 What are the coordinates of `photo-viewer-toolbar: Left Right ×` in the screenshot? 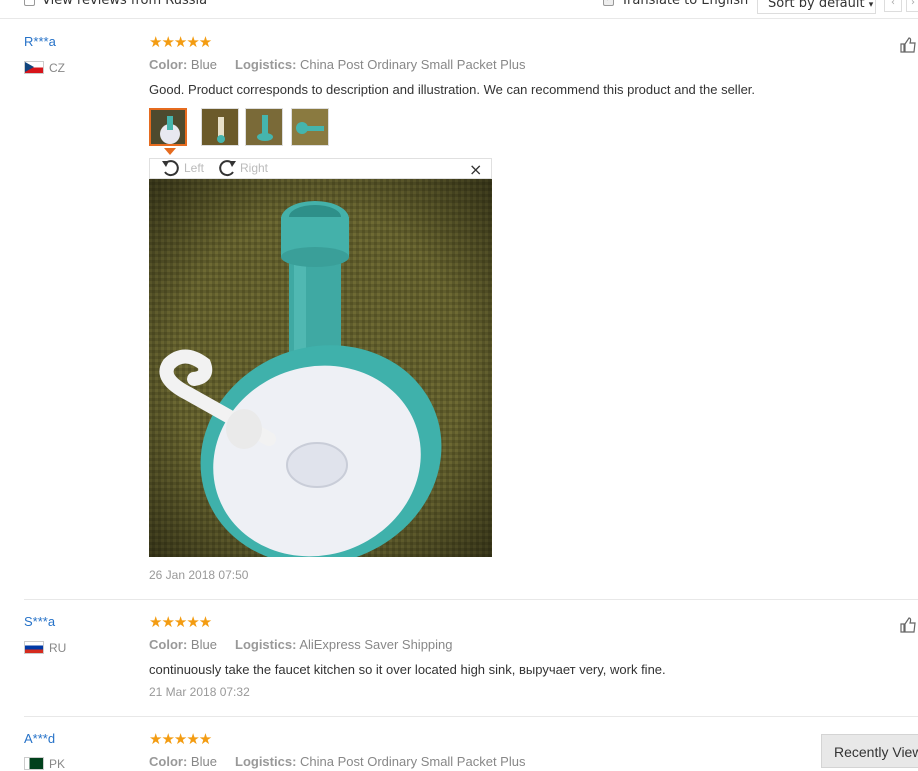 It's located at (320, 168).